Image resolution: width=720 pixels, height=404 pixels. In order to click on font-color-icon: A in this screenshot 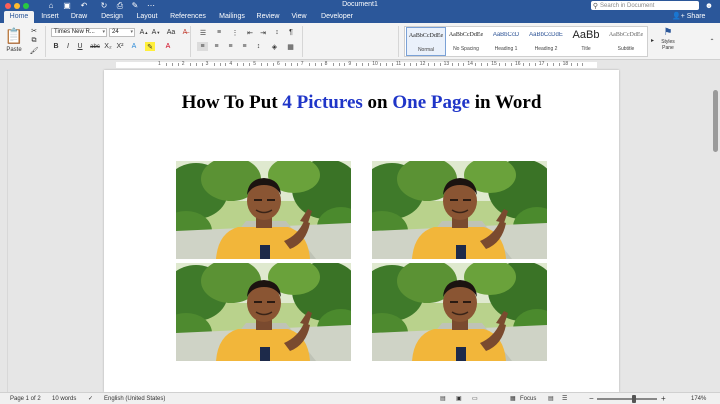, I will do `click(168, 46)`.